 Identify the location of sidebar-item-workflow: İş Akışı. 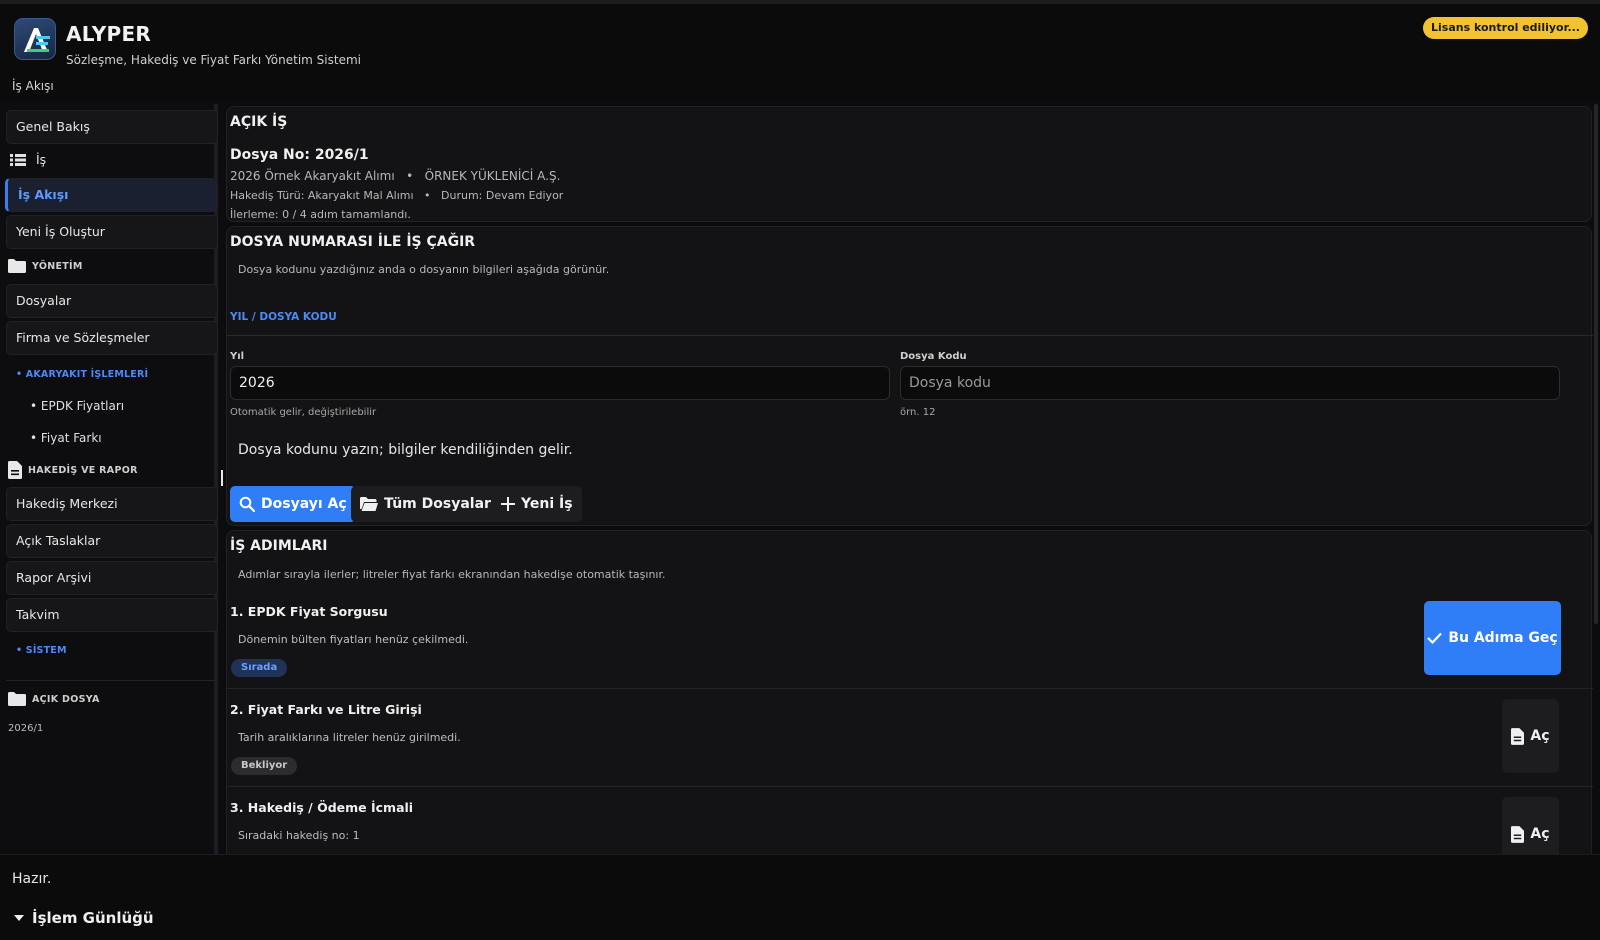
(111, 195).